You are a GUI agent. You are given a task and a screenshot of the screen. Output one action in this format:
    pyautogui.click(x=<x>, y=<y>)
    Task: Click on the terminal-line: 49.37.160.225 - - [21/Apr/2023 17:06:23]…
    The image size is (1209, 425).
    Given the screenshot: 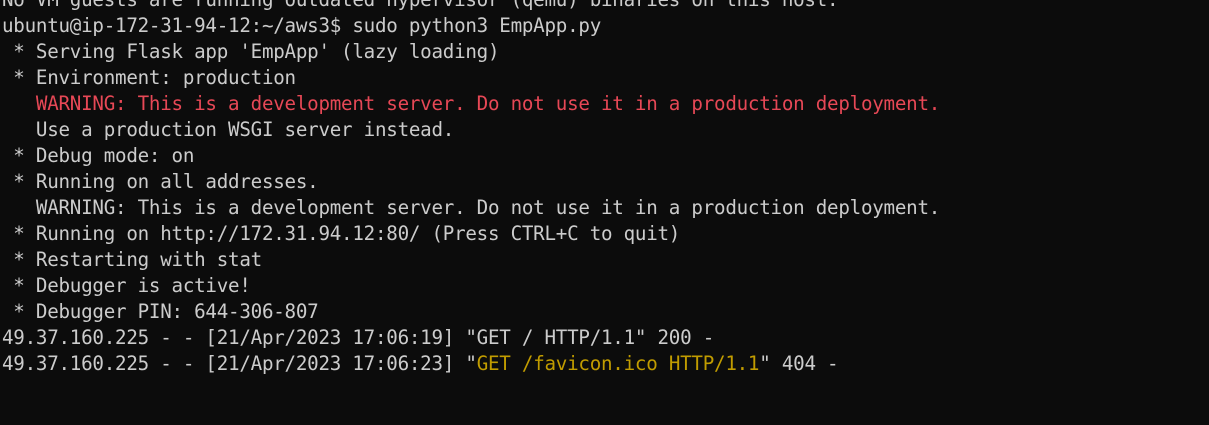 What is the action you would take?
    pyautogui.click(x=471, y=364)
    